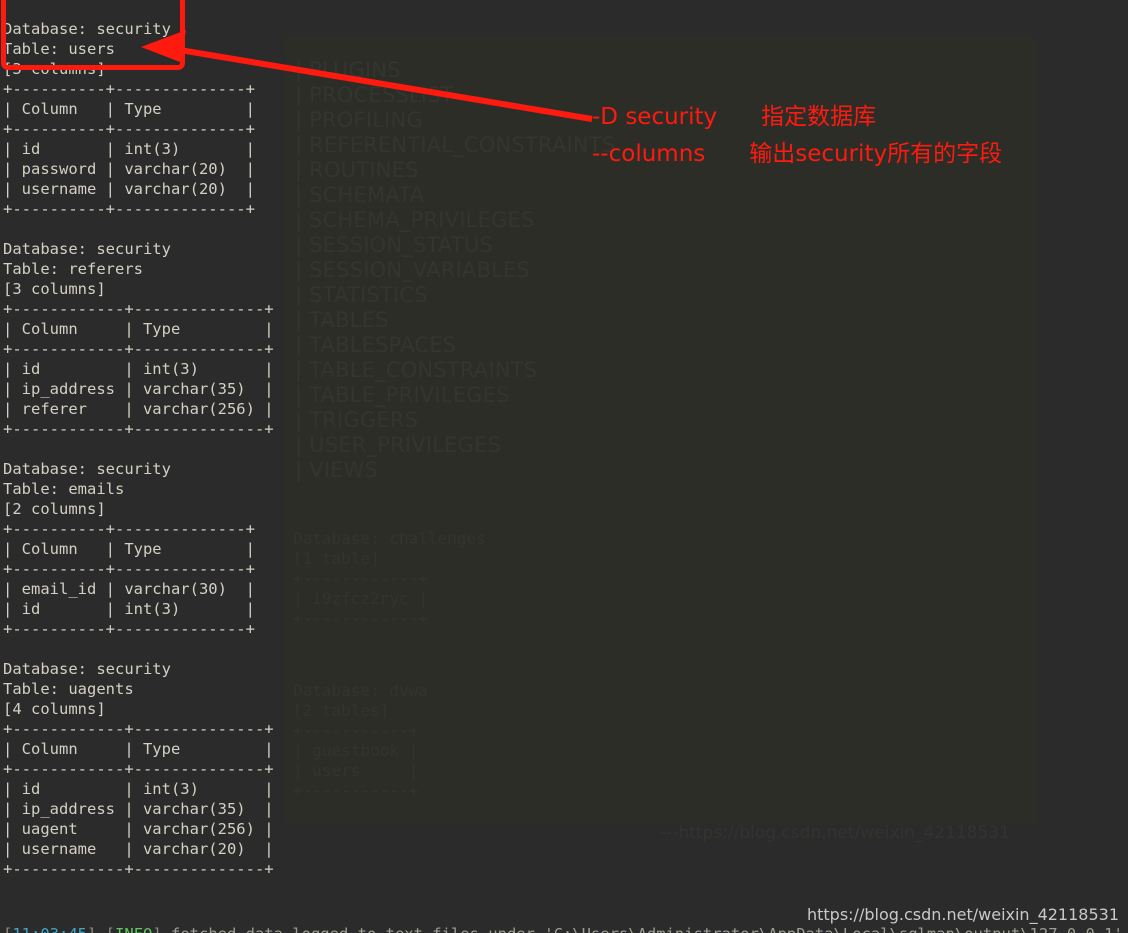  Describe the element at coordinates (819, 117) in the screenshot. I see `annotation-text-database: 指定数据库` at that location.